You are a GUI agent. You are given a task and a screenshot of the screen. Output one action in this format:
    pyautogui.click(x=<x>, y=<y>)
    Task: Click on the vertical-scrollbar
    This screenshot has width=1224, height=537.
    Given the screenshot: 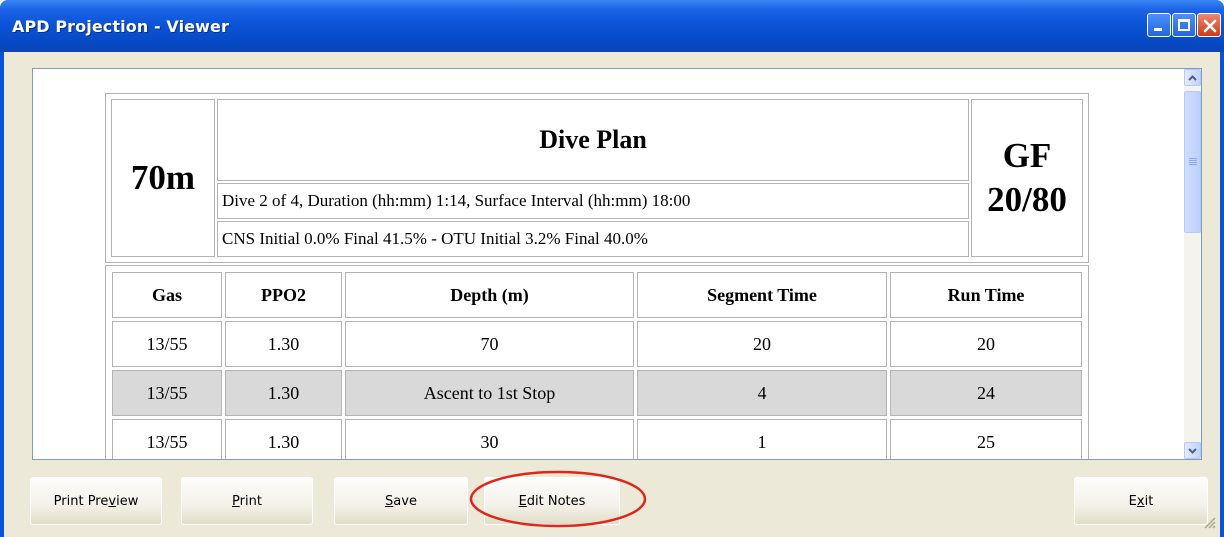 What is the action you would take?
    pyautogui.click(x=1192, y=264)
    